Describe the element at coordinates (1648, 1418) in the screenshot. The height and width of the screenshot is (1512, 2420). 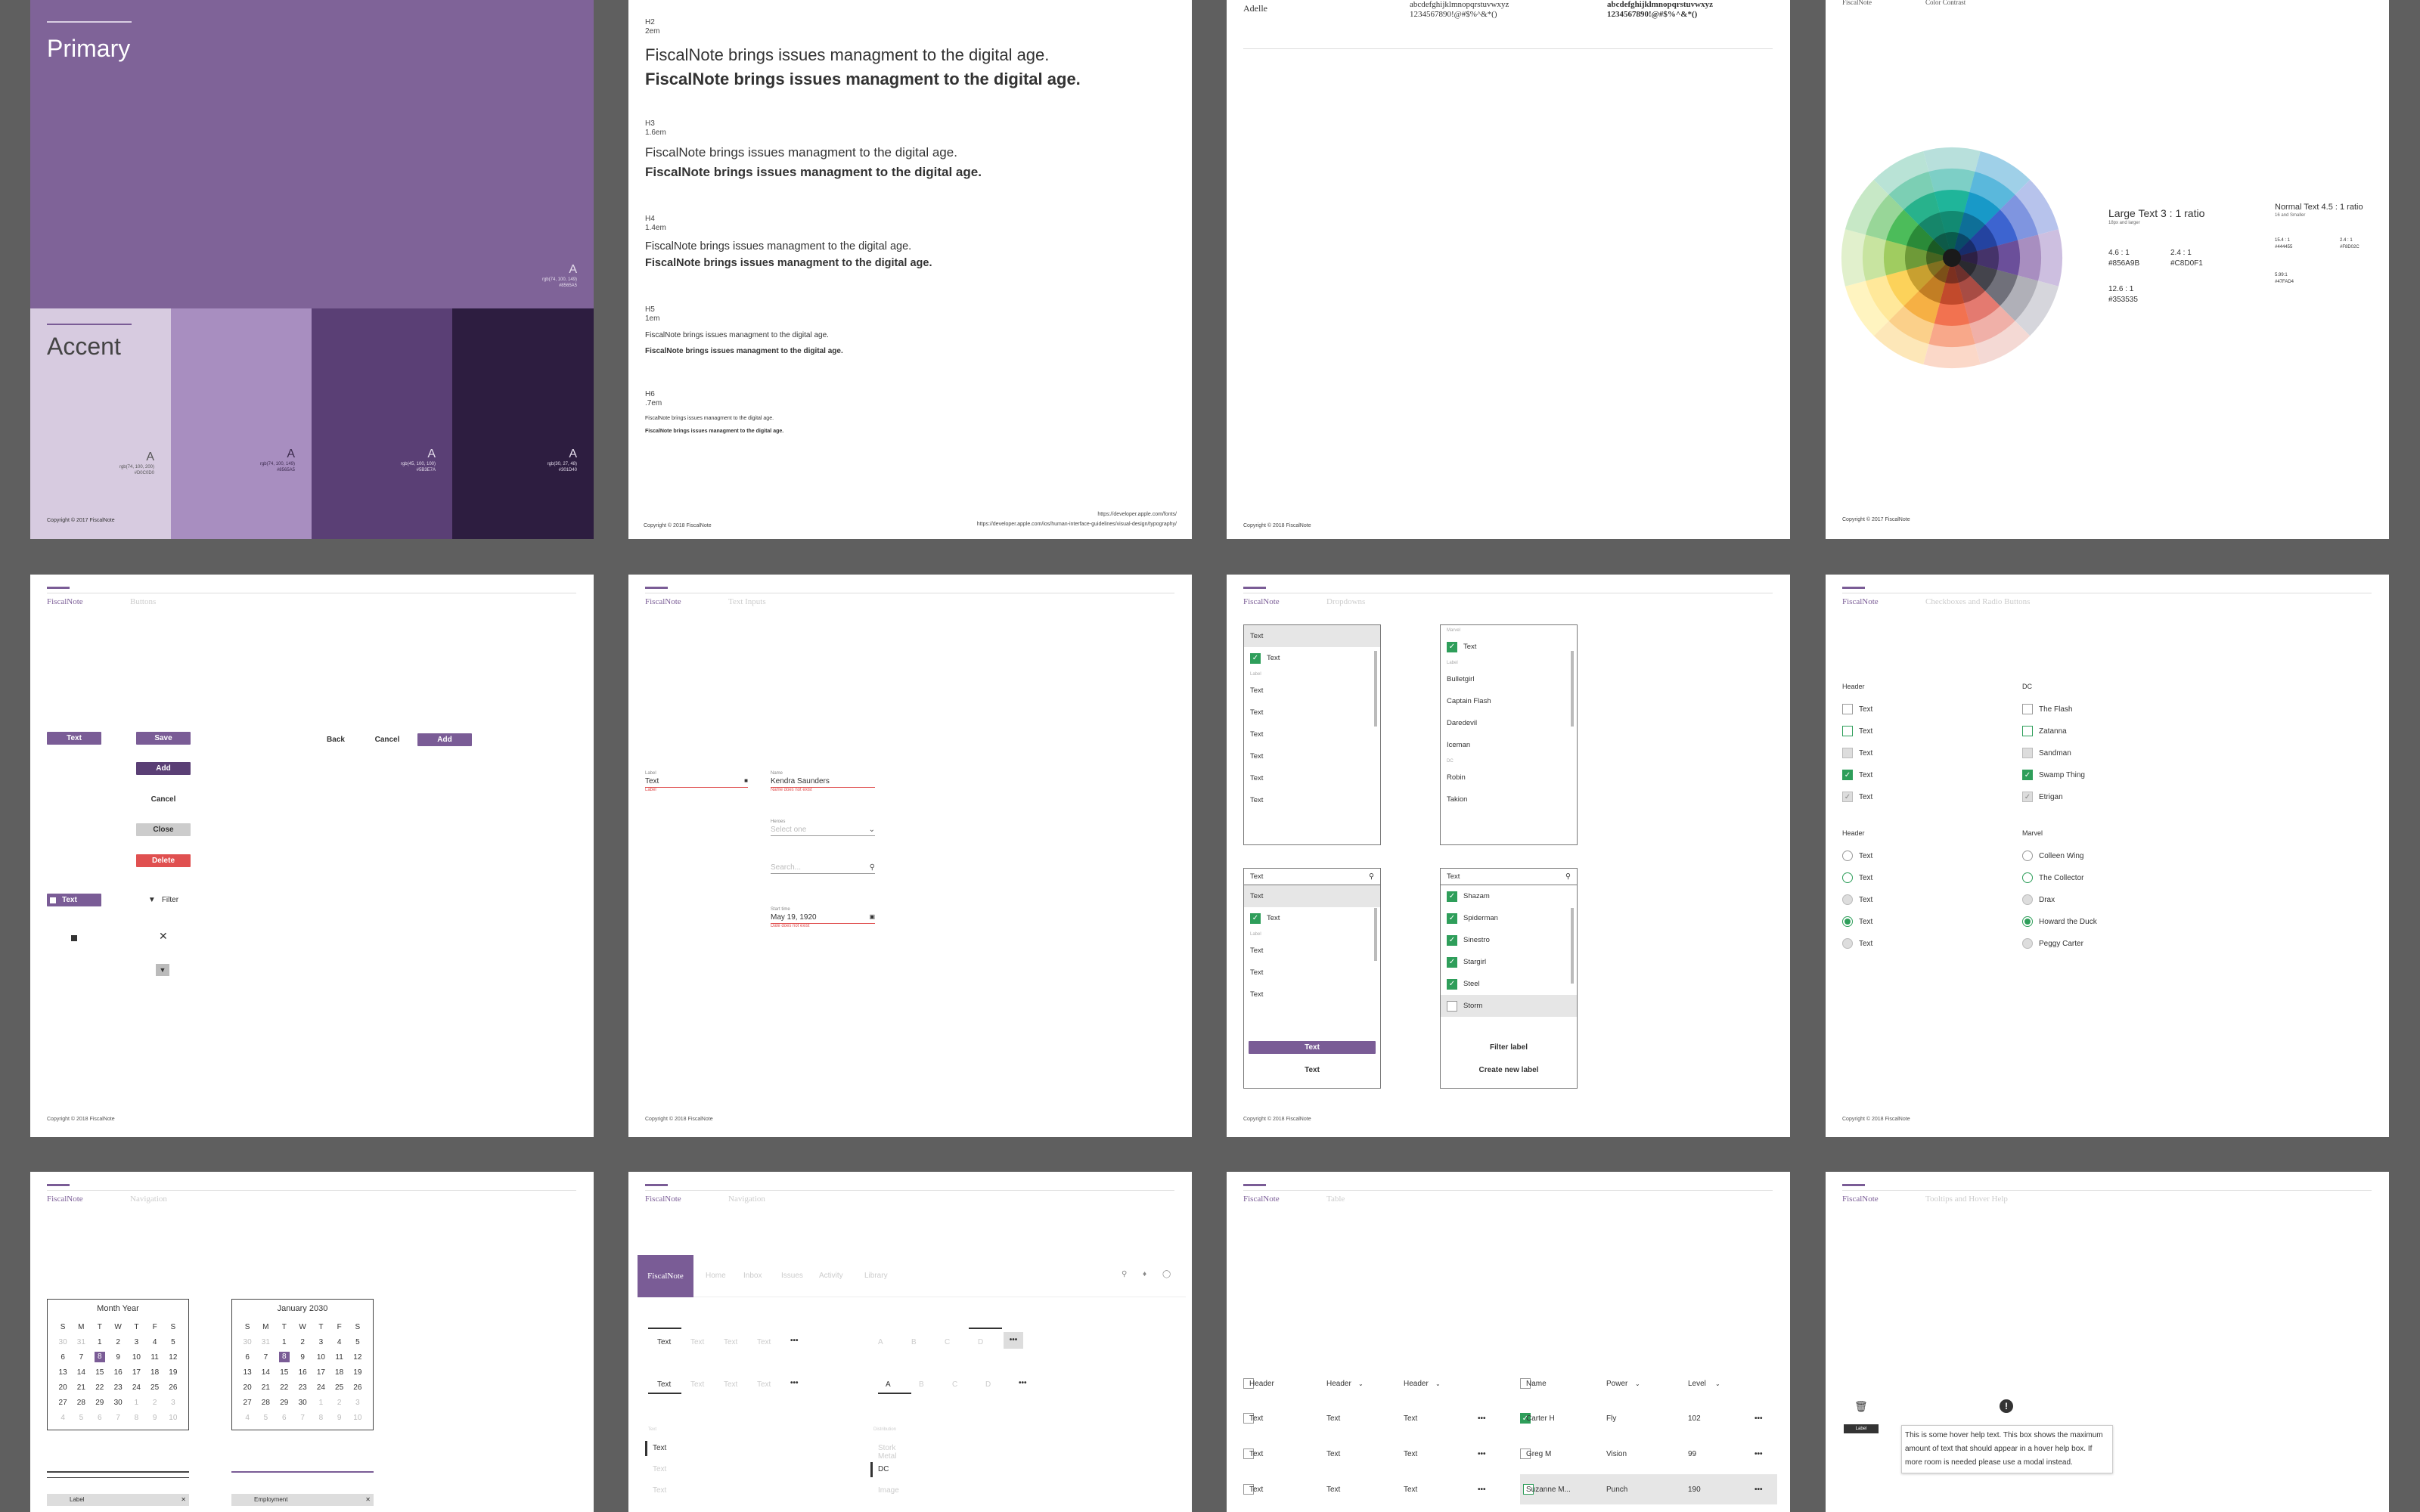
I see `table-row: ✓ Carter H Fly 102 •••` at that location.